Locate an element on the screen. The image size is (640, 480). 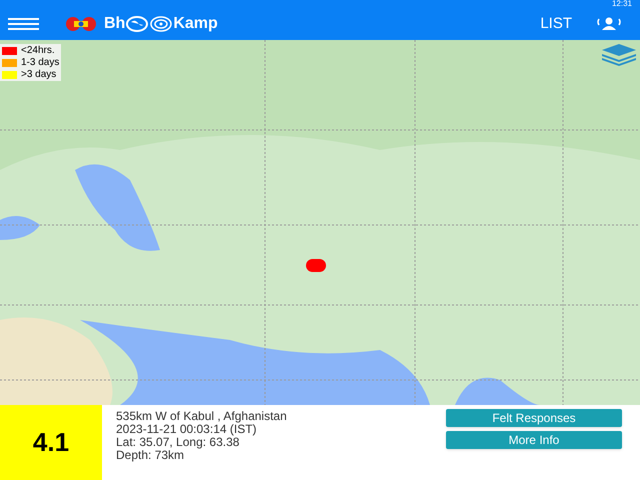
menu-icon is located at coordinates (24, 24).